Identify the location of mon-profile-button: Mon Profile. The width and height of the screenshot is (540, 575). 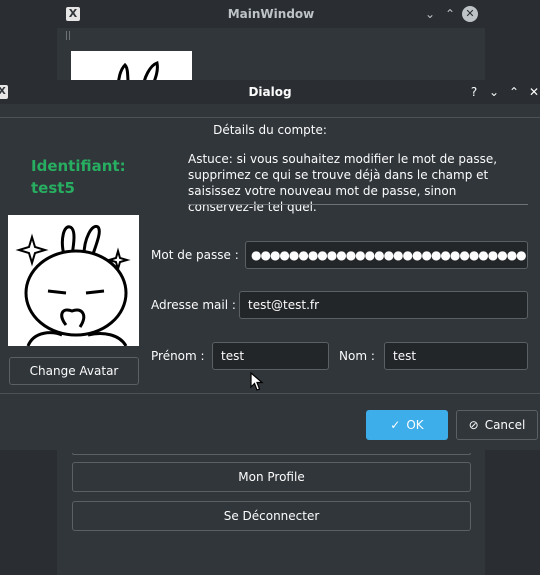
(271, 477).